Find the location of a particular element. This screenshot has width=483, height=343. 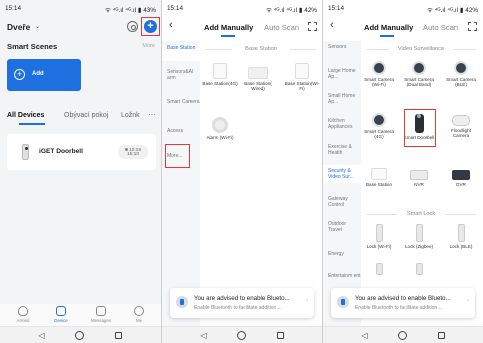

device-item: Base Station(4G) is located at coordinates (220, 74).